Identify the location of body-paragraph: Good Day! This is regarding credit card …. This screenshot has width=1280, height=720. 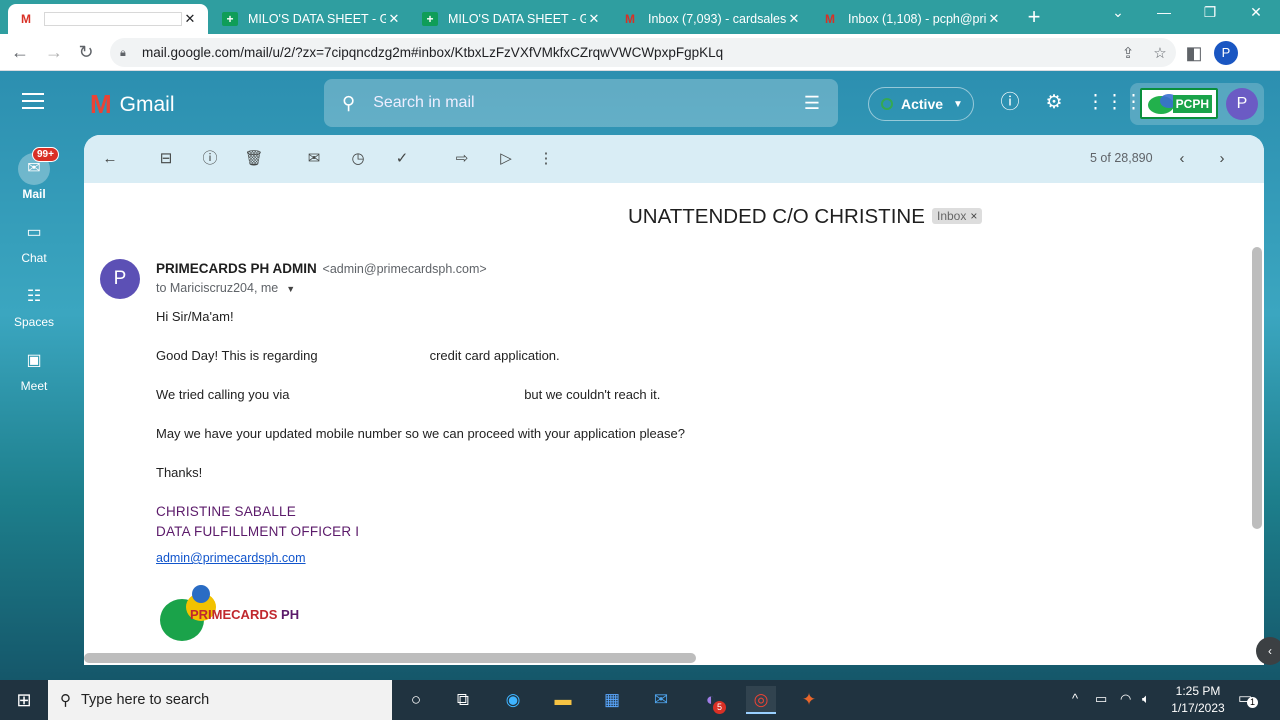
(358, 355).